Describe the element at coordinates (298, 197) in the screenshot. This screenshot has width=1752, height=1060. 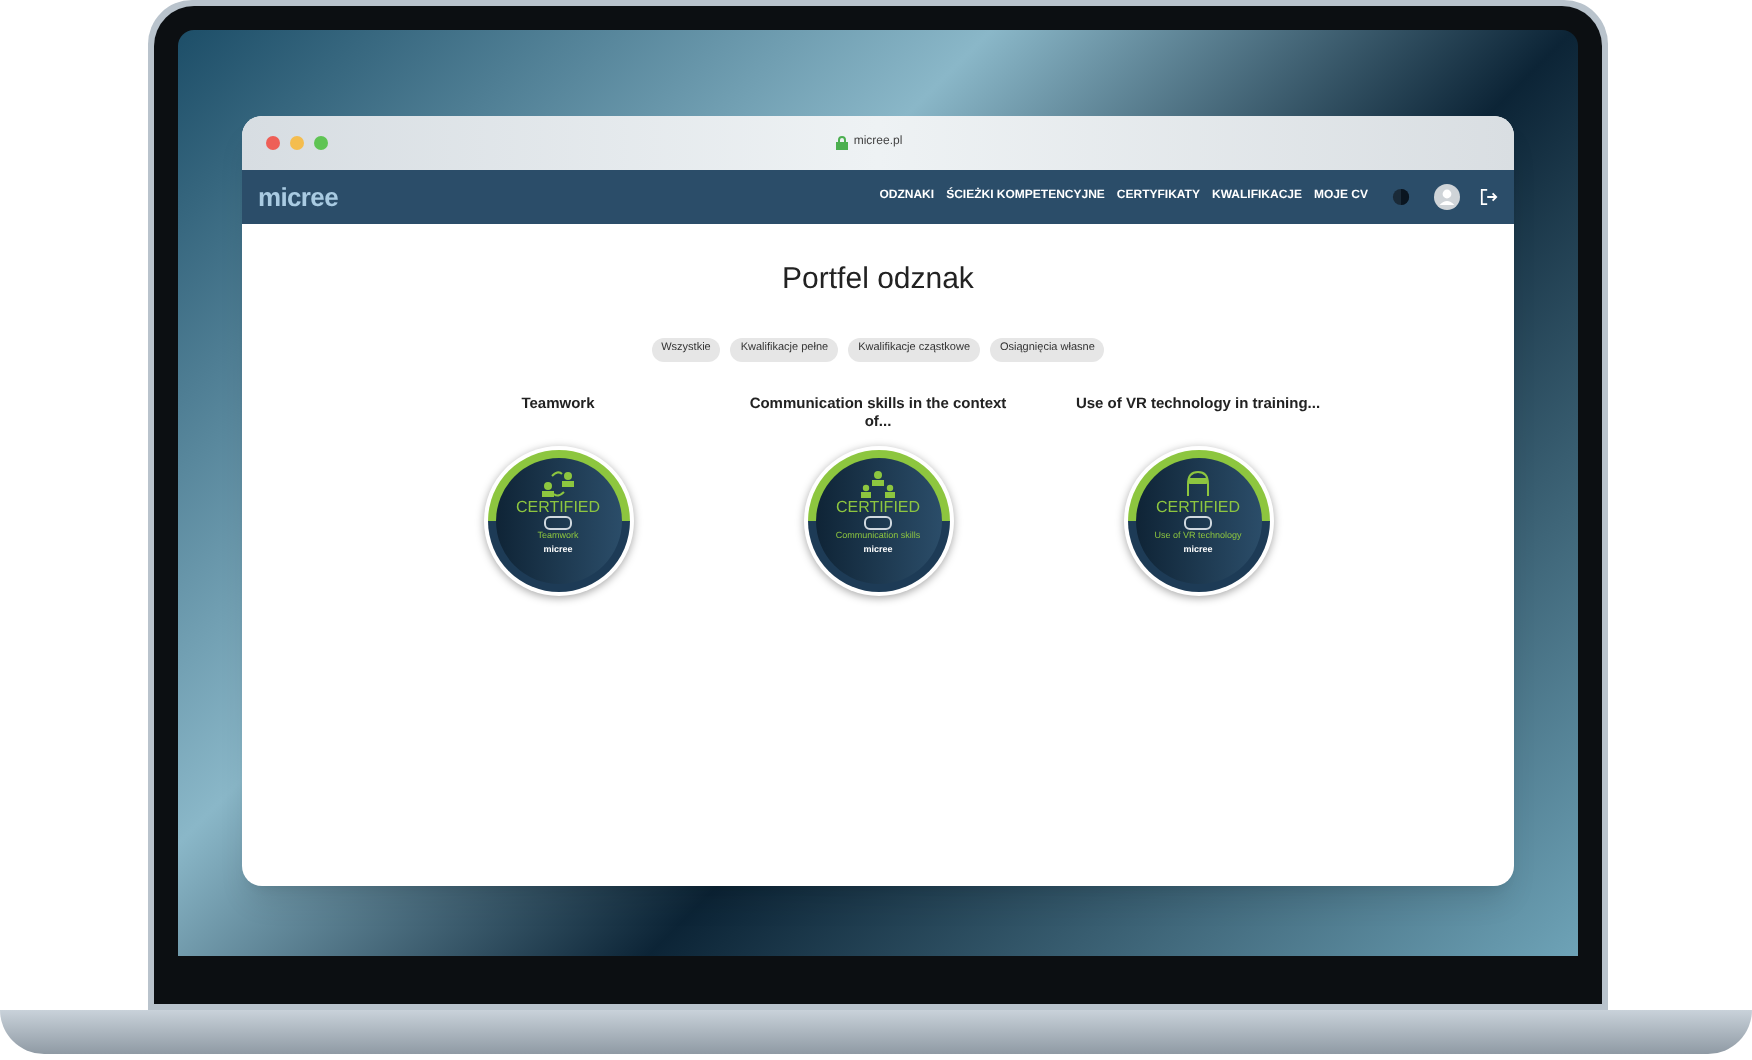
I see `logo-text: micree` at that location.